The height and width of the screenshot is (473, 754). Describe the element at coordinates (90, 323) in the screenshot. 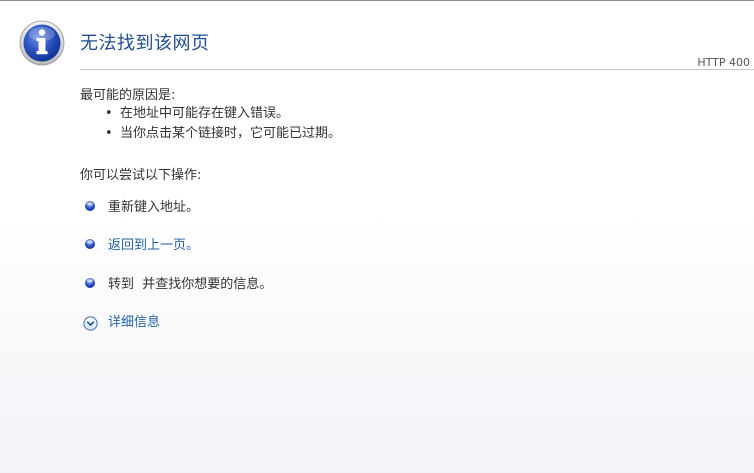

I see `chevron-down-circle-icon` at that location.